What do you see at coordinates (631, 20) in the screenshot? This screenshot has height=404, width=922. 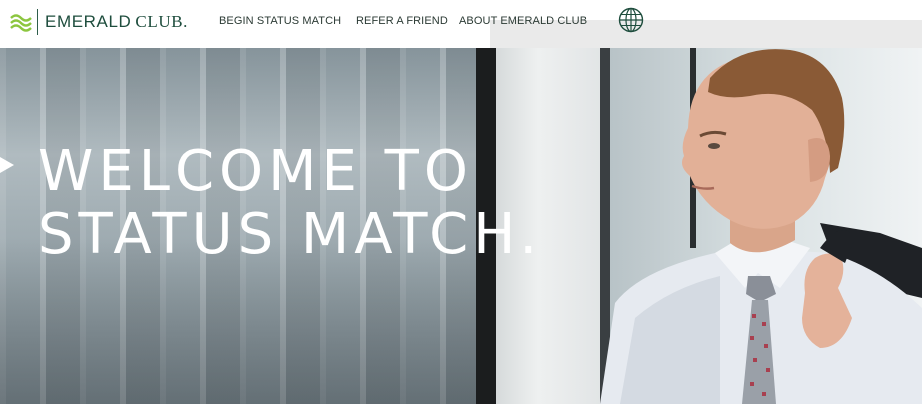 I see `globe-icon` at bounding box center [631, 20].